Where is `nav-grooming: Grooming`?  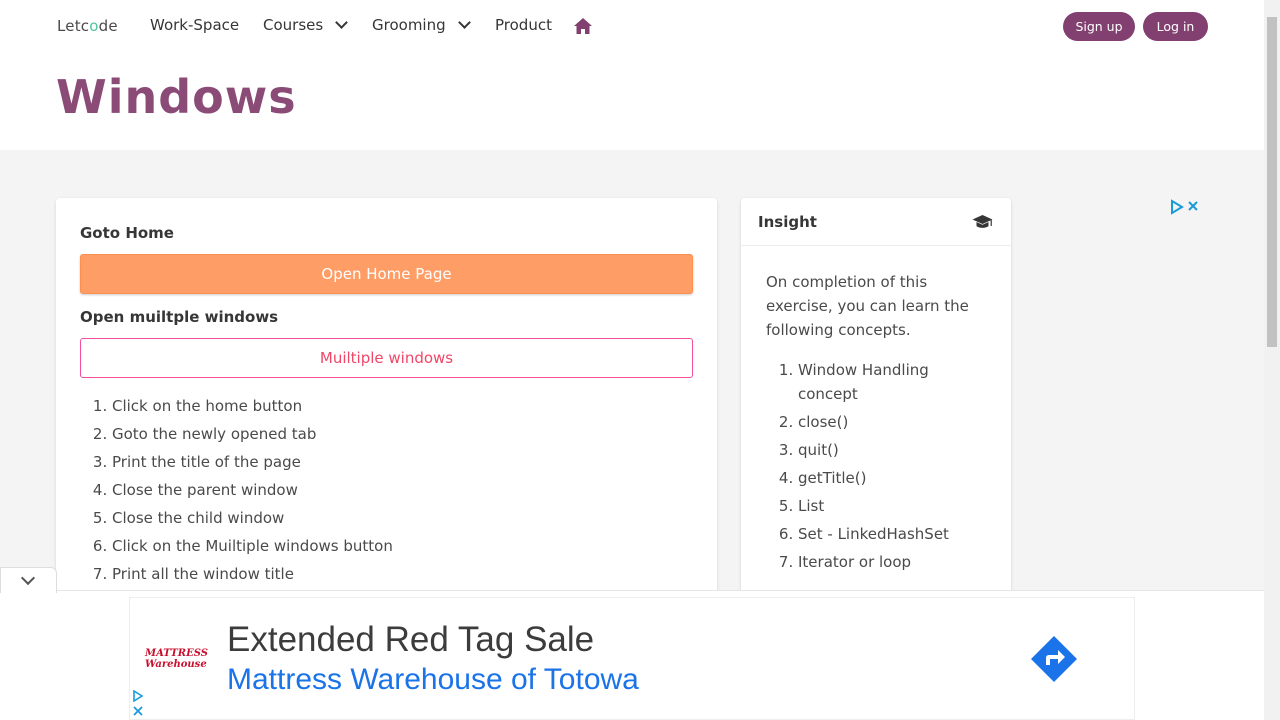
nav-grooming: Grooming is located at coordinates (421, 24).